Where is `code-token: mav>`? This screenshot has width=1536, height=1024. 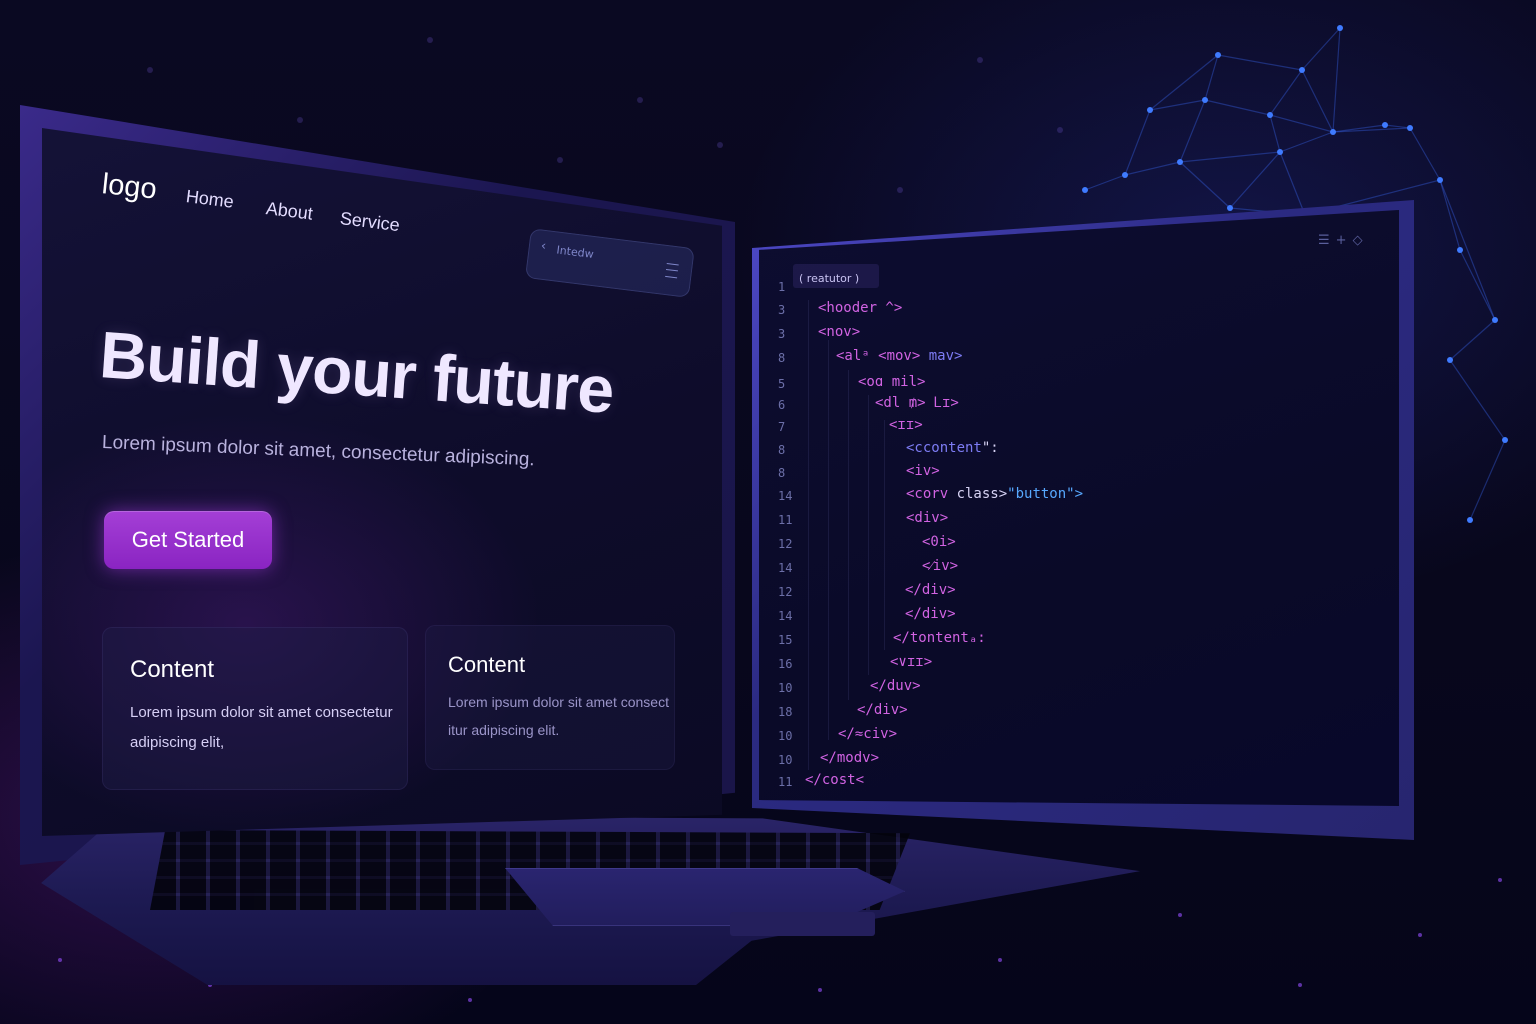
code-token: mav> is located at coordinates (941, 356).